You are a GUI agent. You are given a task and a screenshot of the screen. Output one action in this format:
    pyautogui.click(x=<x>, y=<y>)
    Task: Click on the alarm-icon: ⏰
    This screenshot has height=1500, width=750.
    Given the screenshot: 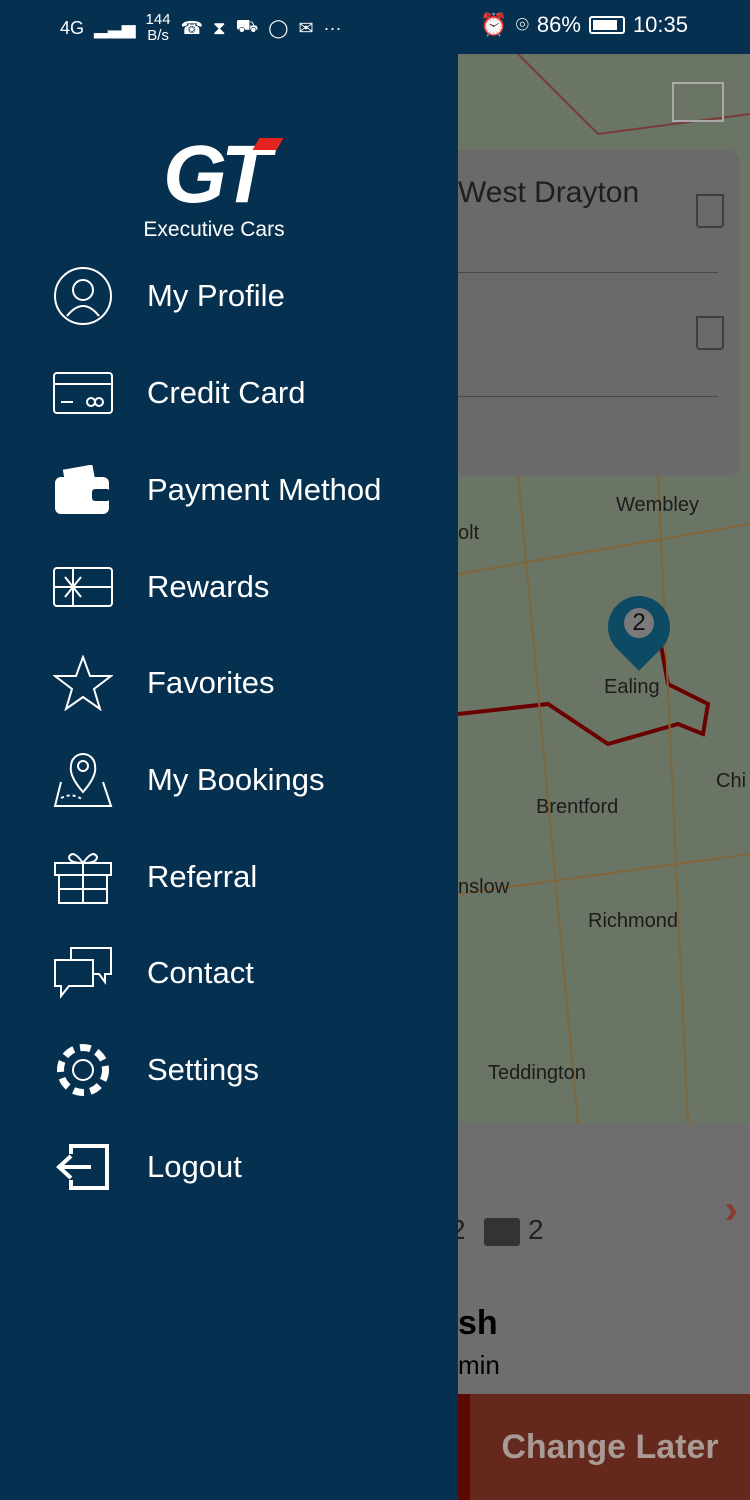 What is the action you would take?
    pyautogui.click(x=494, y=24)
    